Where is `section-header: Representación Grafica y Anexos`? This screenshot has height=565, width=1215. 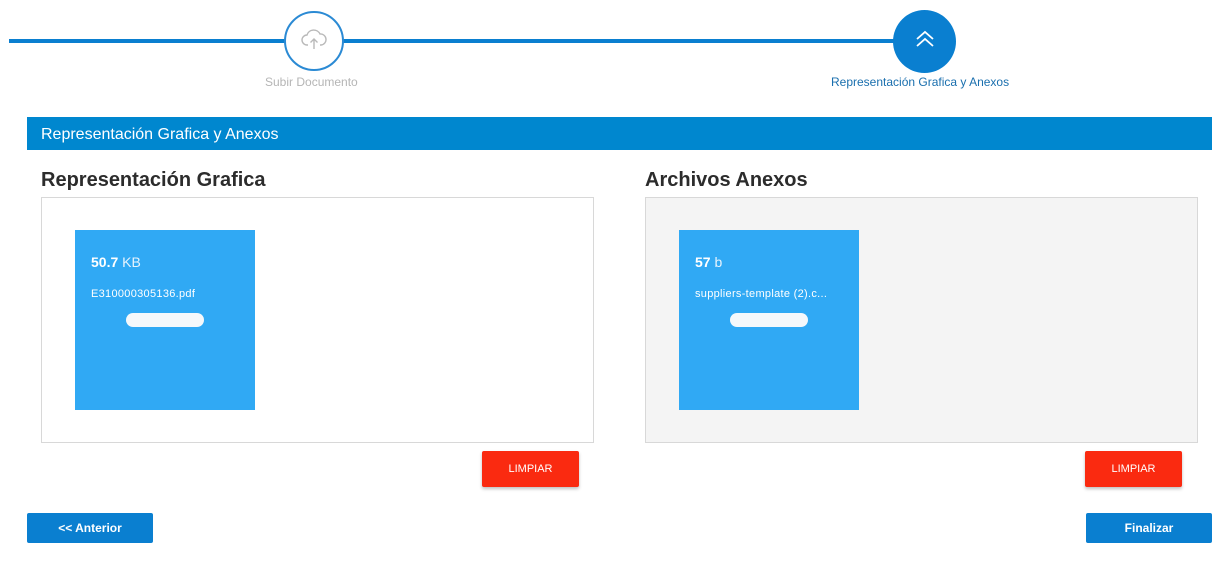 section-header: Representación Grafica y Anexos is located at coordinates (619, 133).